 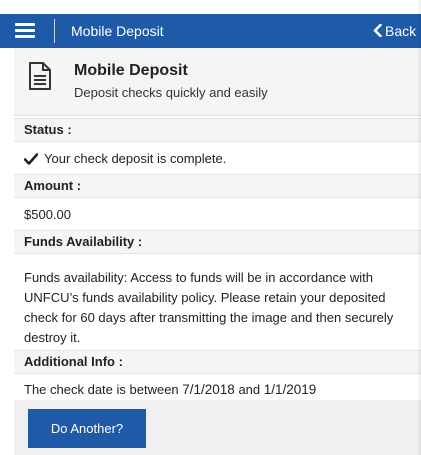 I want to click on additional-info-label: Additional Info :, so click(x=217, y=362).